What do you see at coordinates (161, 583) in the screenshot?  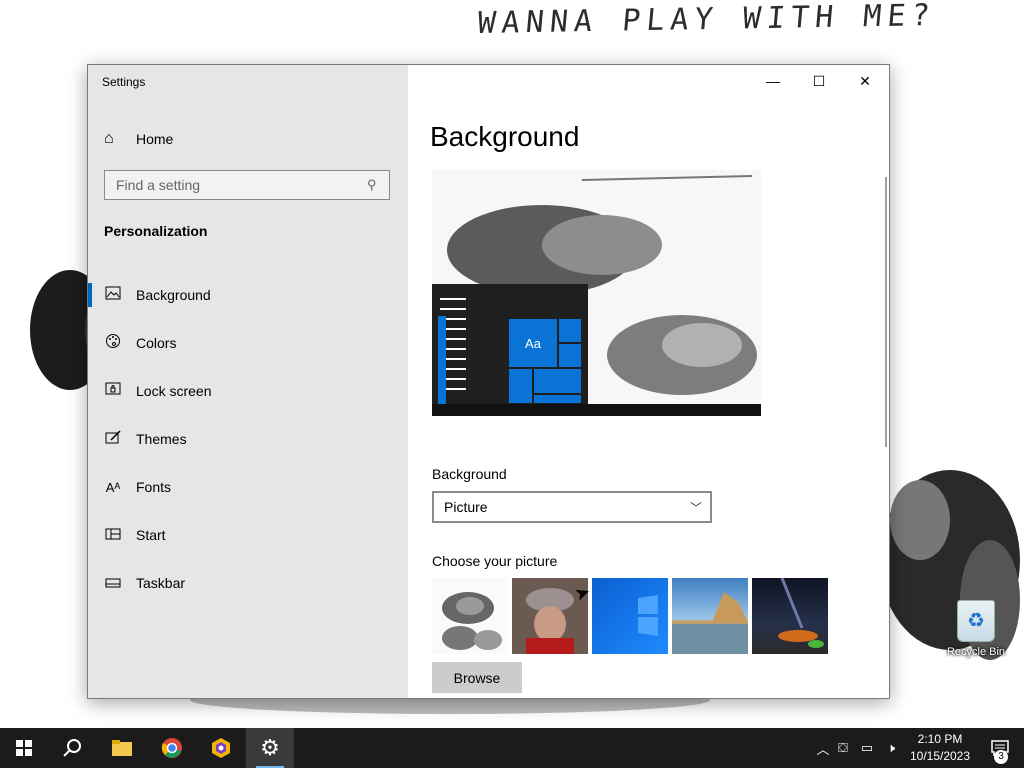 I see `sidebar-item-label: Taskbar` at bounding box center [161, 583].